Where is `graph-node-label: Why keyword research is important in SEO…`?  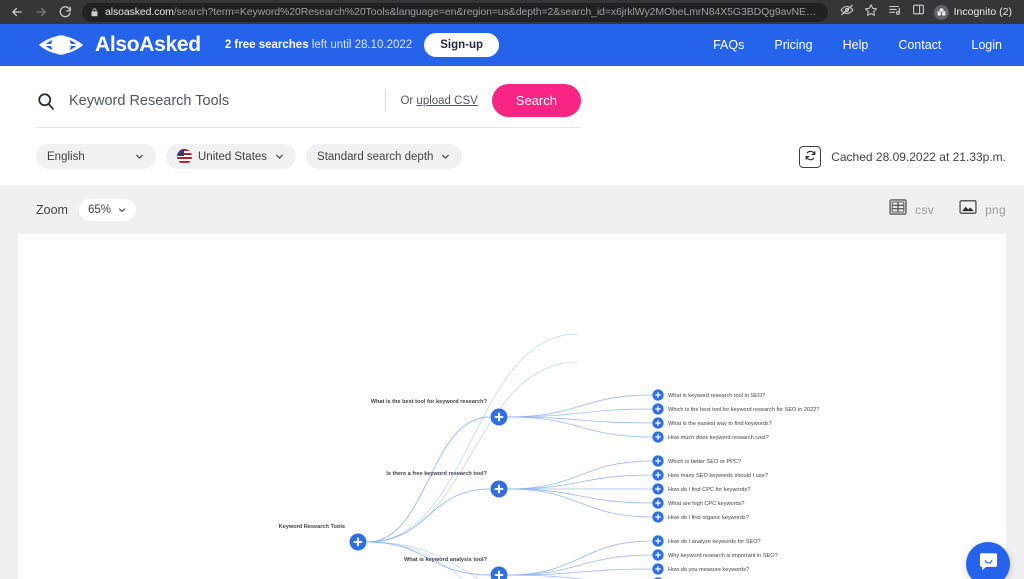 graph-node-label: Why keyword research is important in SEO… is located at coordinates (723, 556).